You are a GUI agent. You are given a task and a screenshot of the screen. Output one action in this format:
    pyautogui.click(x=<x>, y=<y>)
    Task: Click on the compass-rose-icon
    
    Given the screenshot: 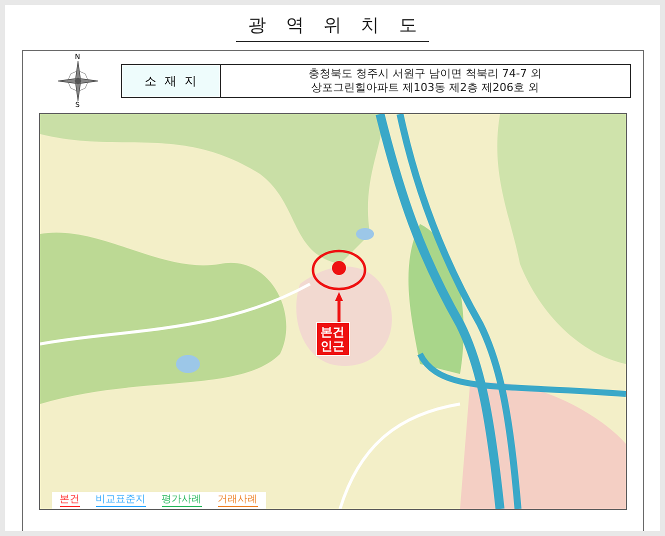 What is the action you would take?
    pyautogui.click(x=78, y=81)
    